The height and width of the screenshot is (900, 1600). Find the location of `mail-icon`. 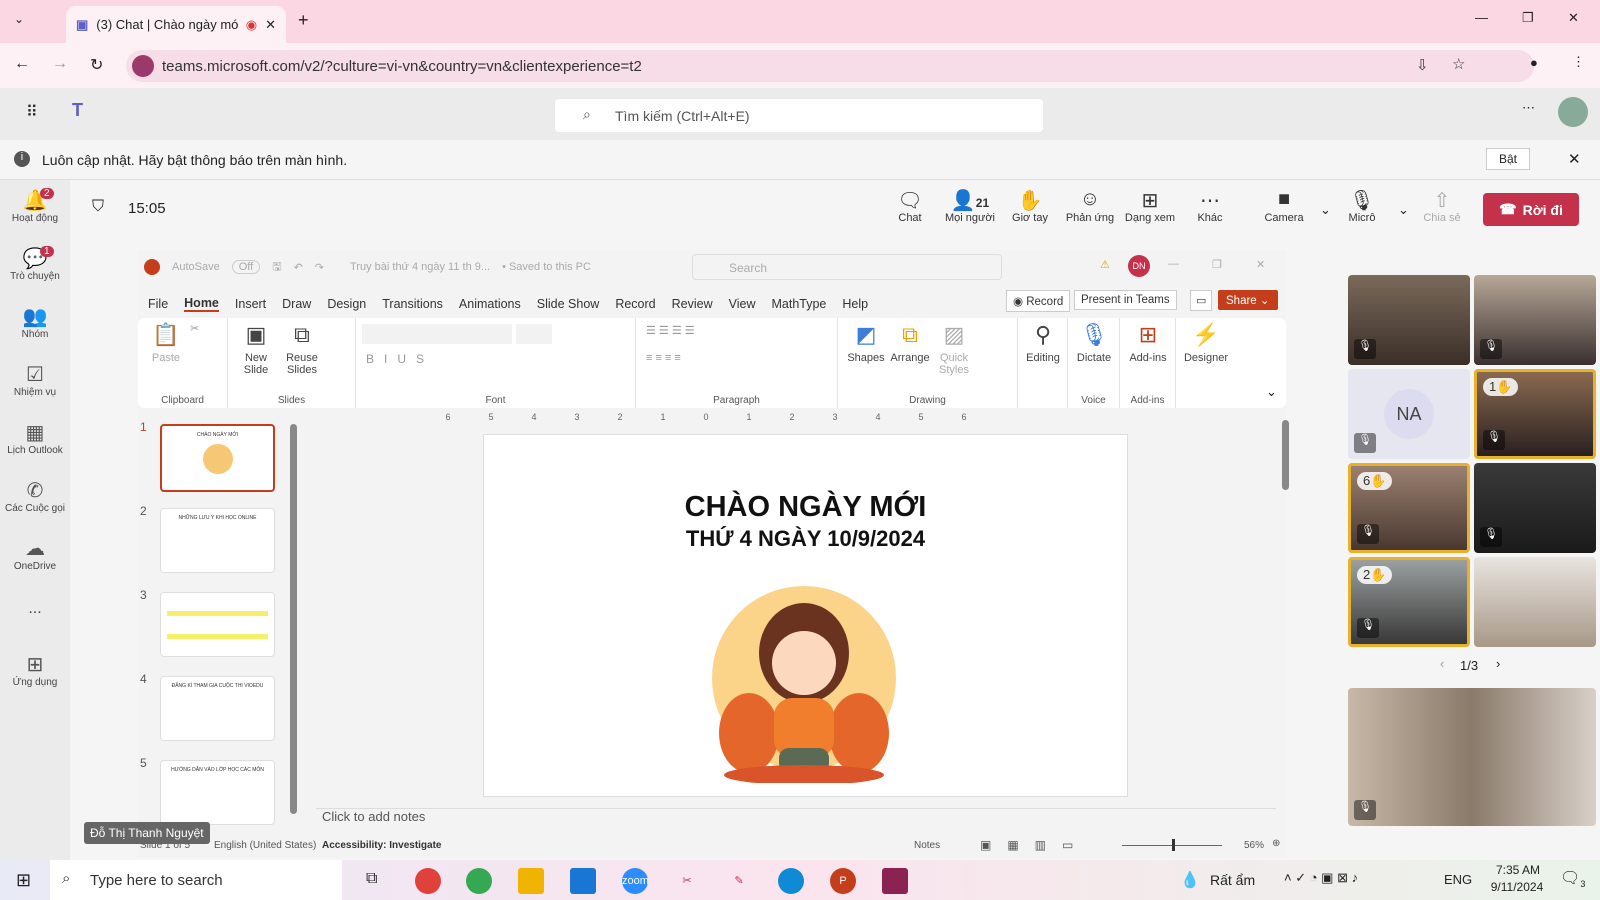

mail-icon is located at coordinates (583, 881).